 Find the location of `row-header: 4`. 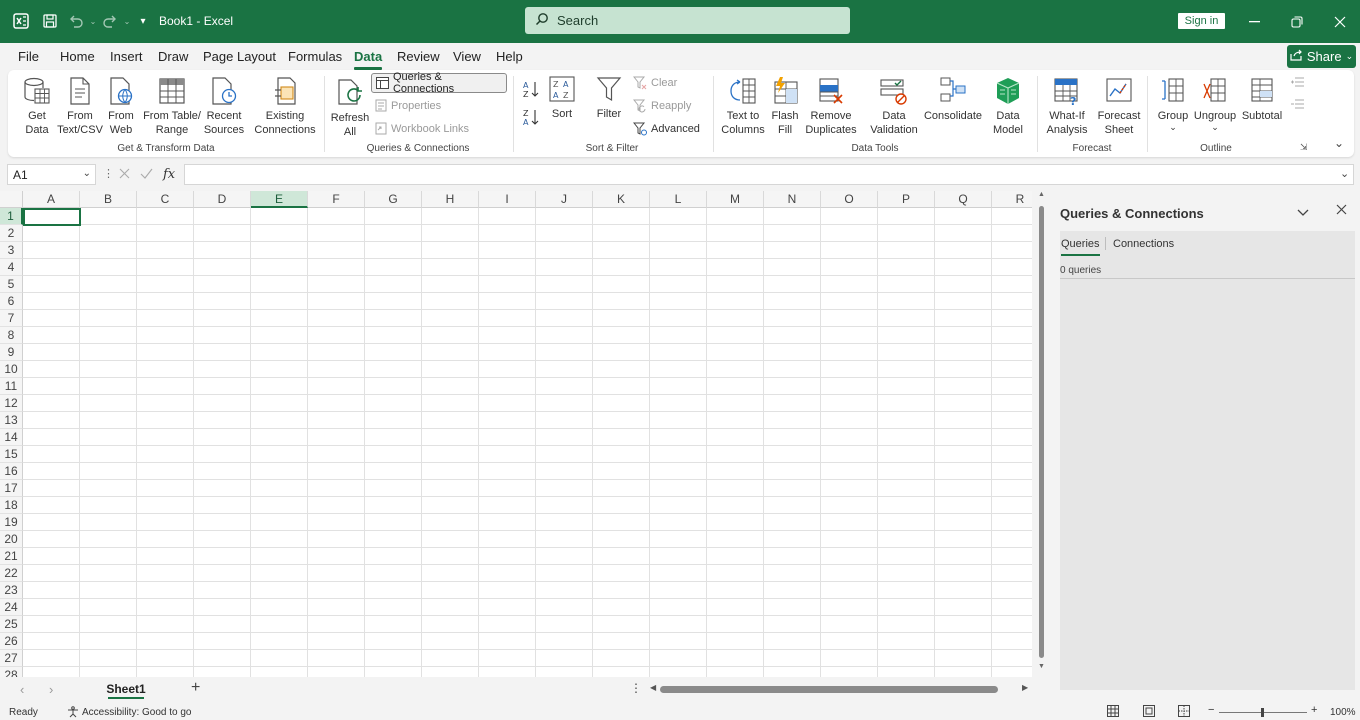

row-header: 4 is located at coordinates (11, 267).